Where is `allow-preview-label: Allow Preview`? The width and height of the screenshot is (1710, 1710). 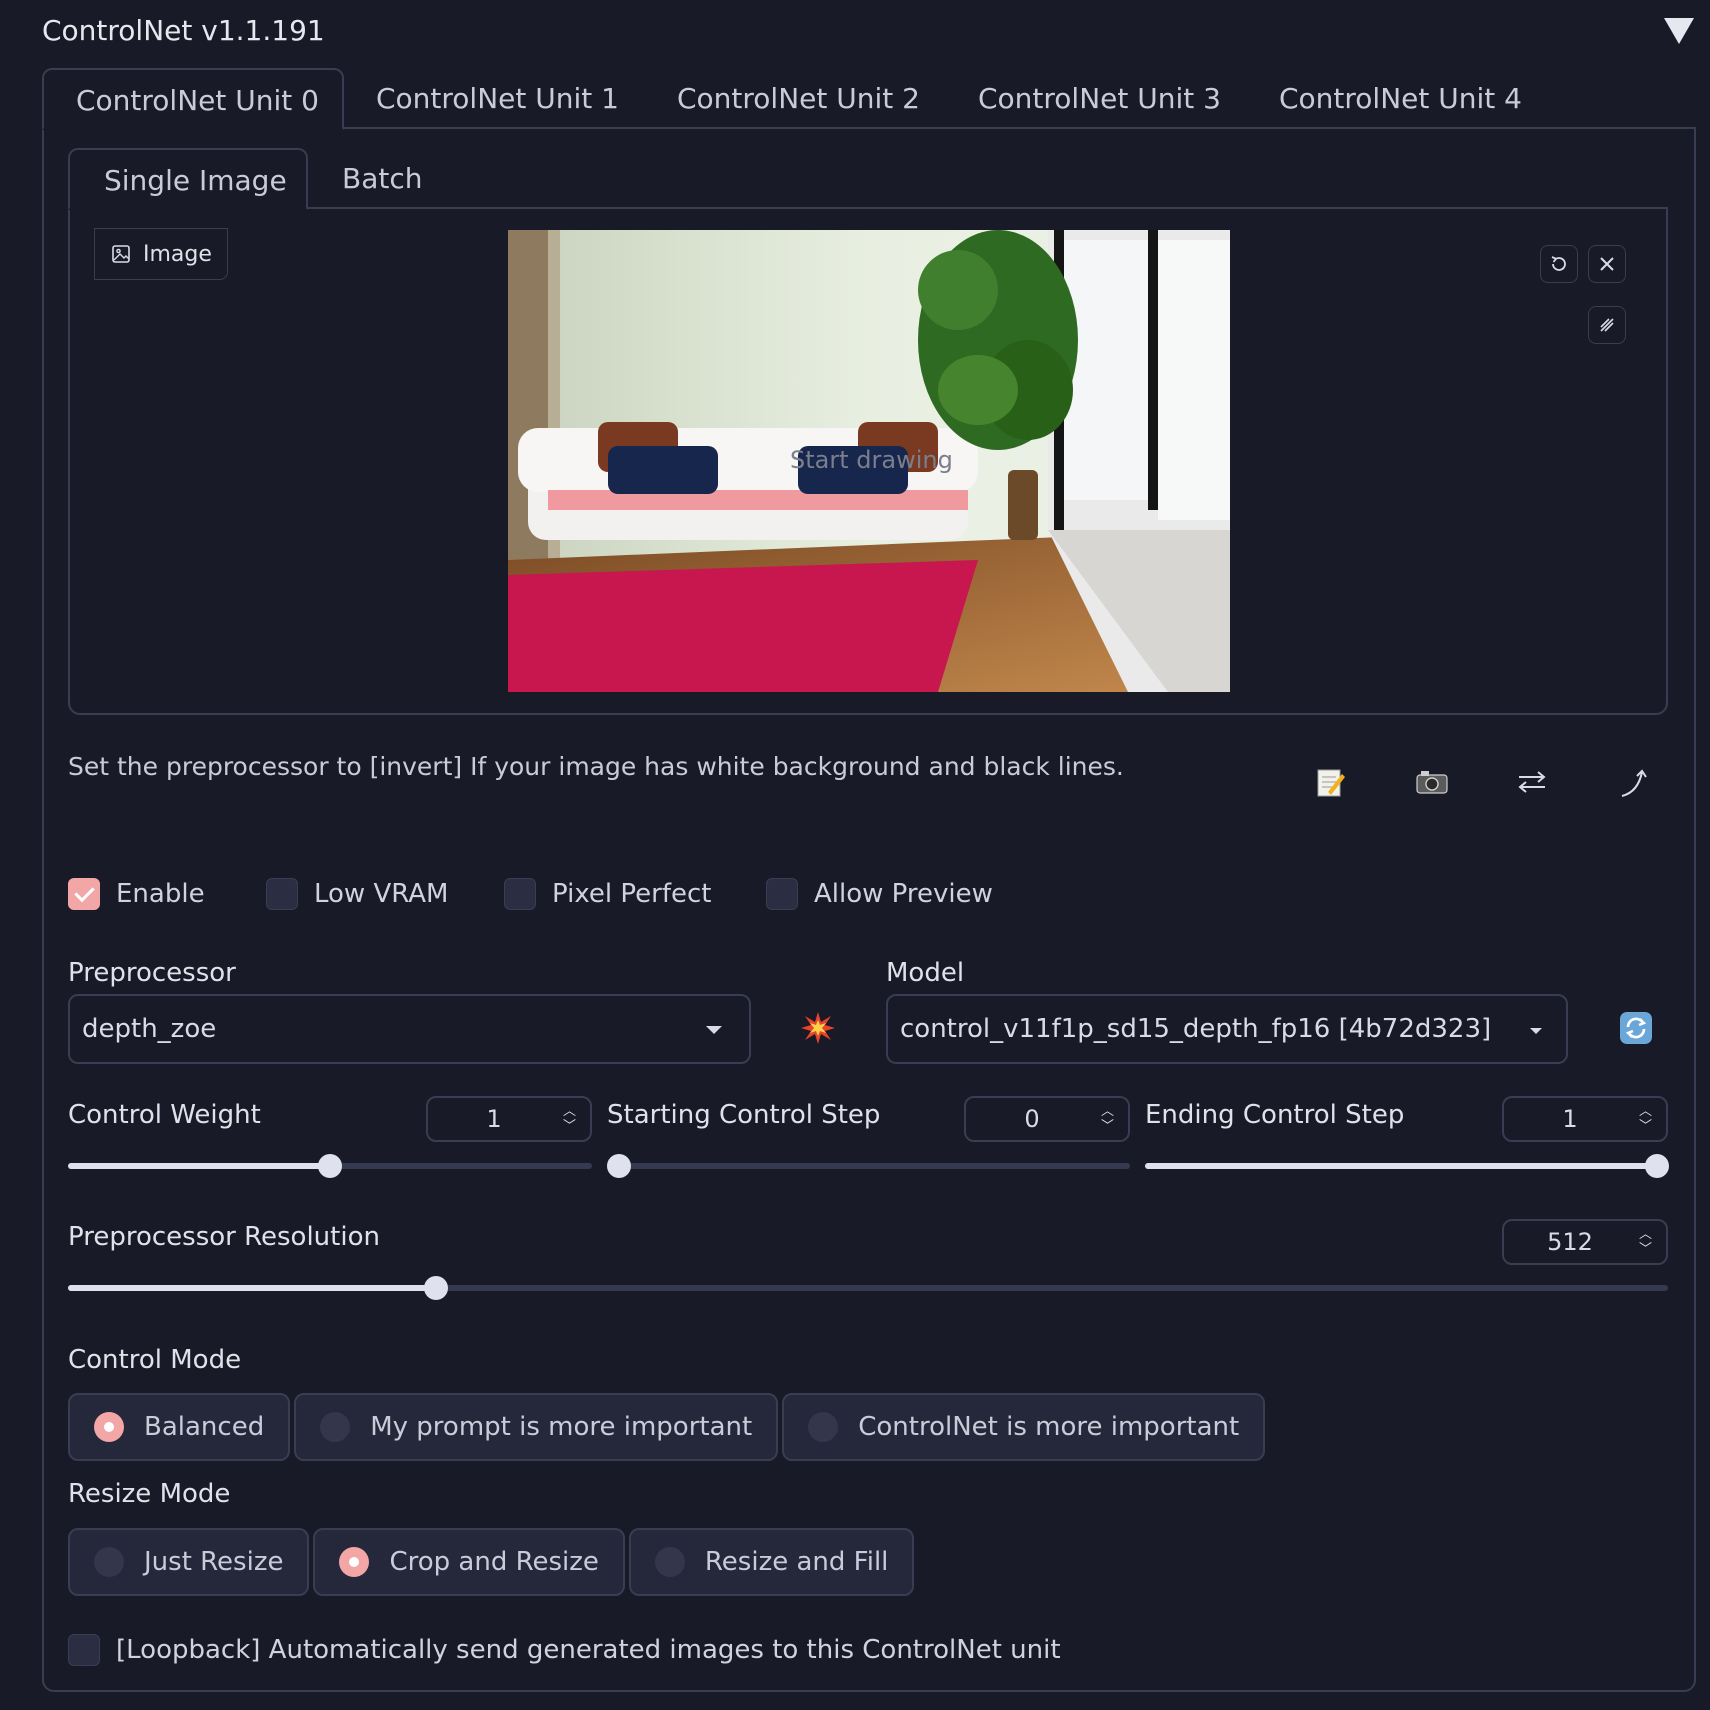 allow-preview-label: Allow Preview is located at coordinates (903, 894).